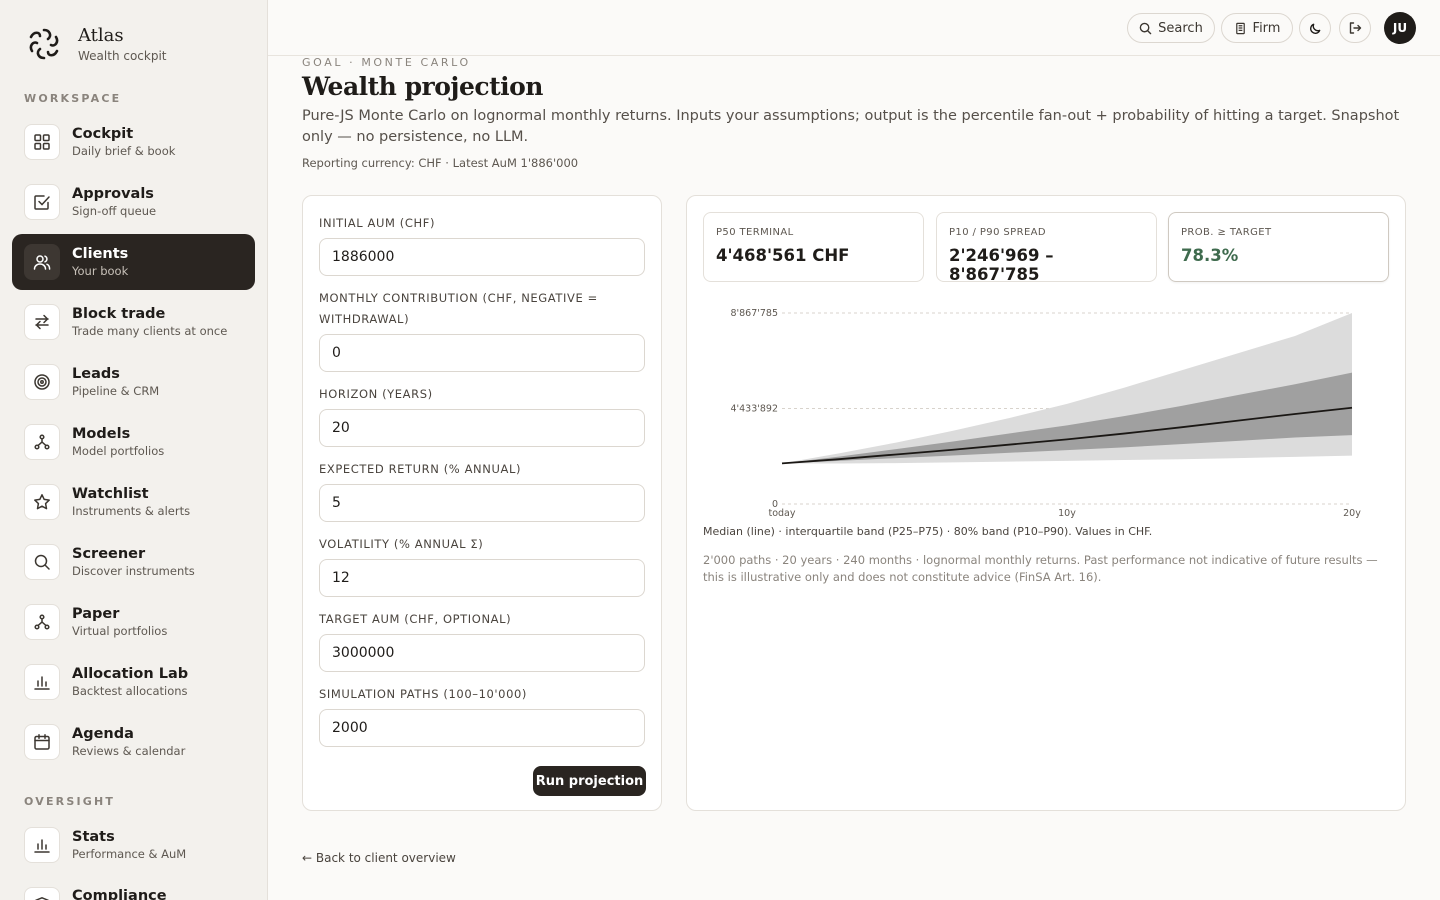 Image resolution: width=1440 pixels, height=900 pixels. I want to click on grid-icon, so click(42, 142).